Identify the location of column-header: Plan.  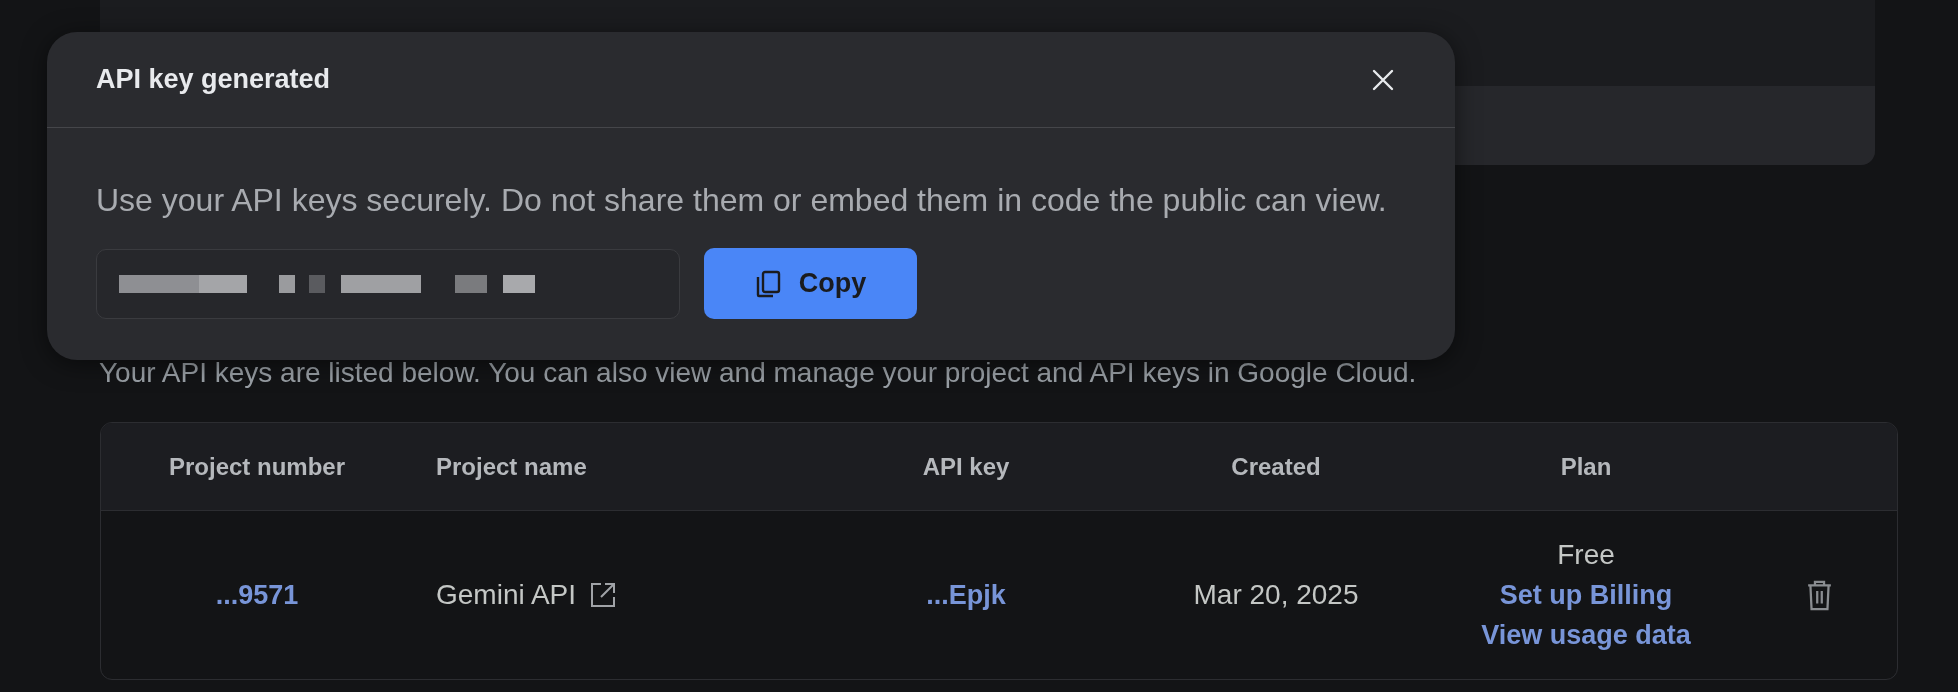
(1586, 466).